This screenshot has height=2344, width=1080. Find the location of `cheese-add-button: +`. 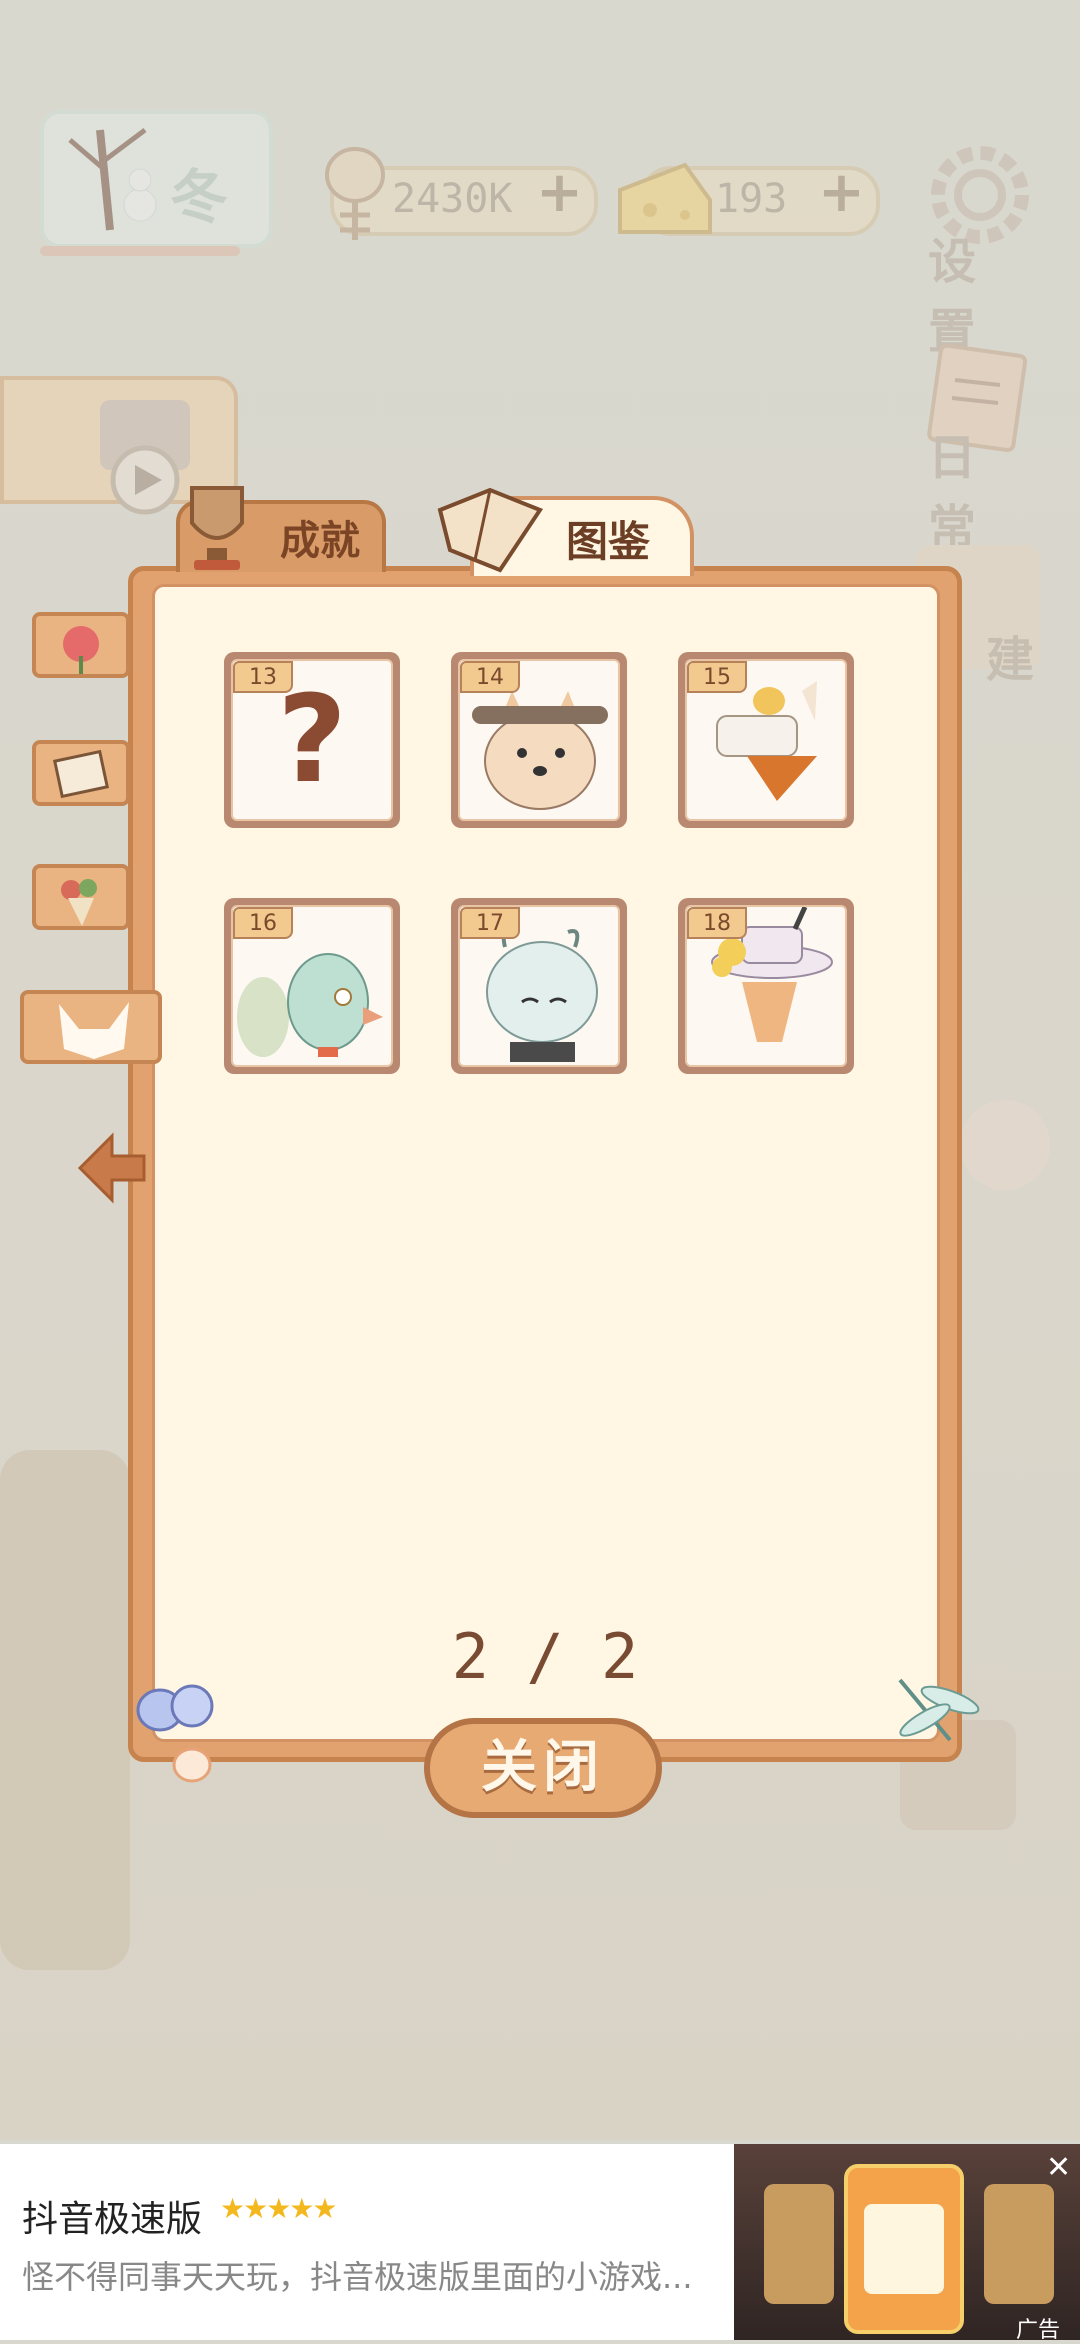

cheese-add-button: + is located at coordinates (841, 192).